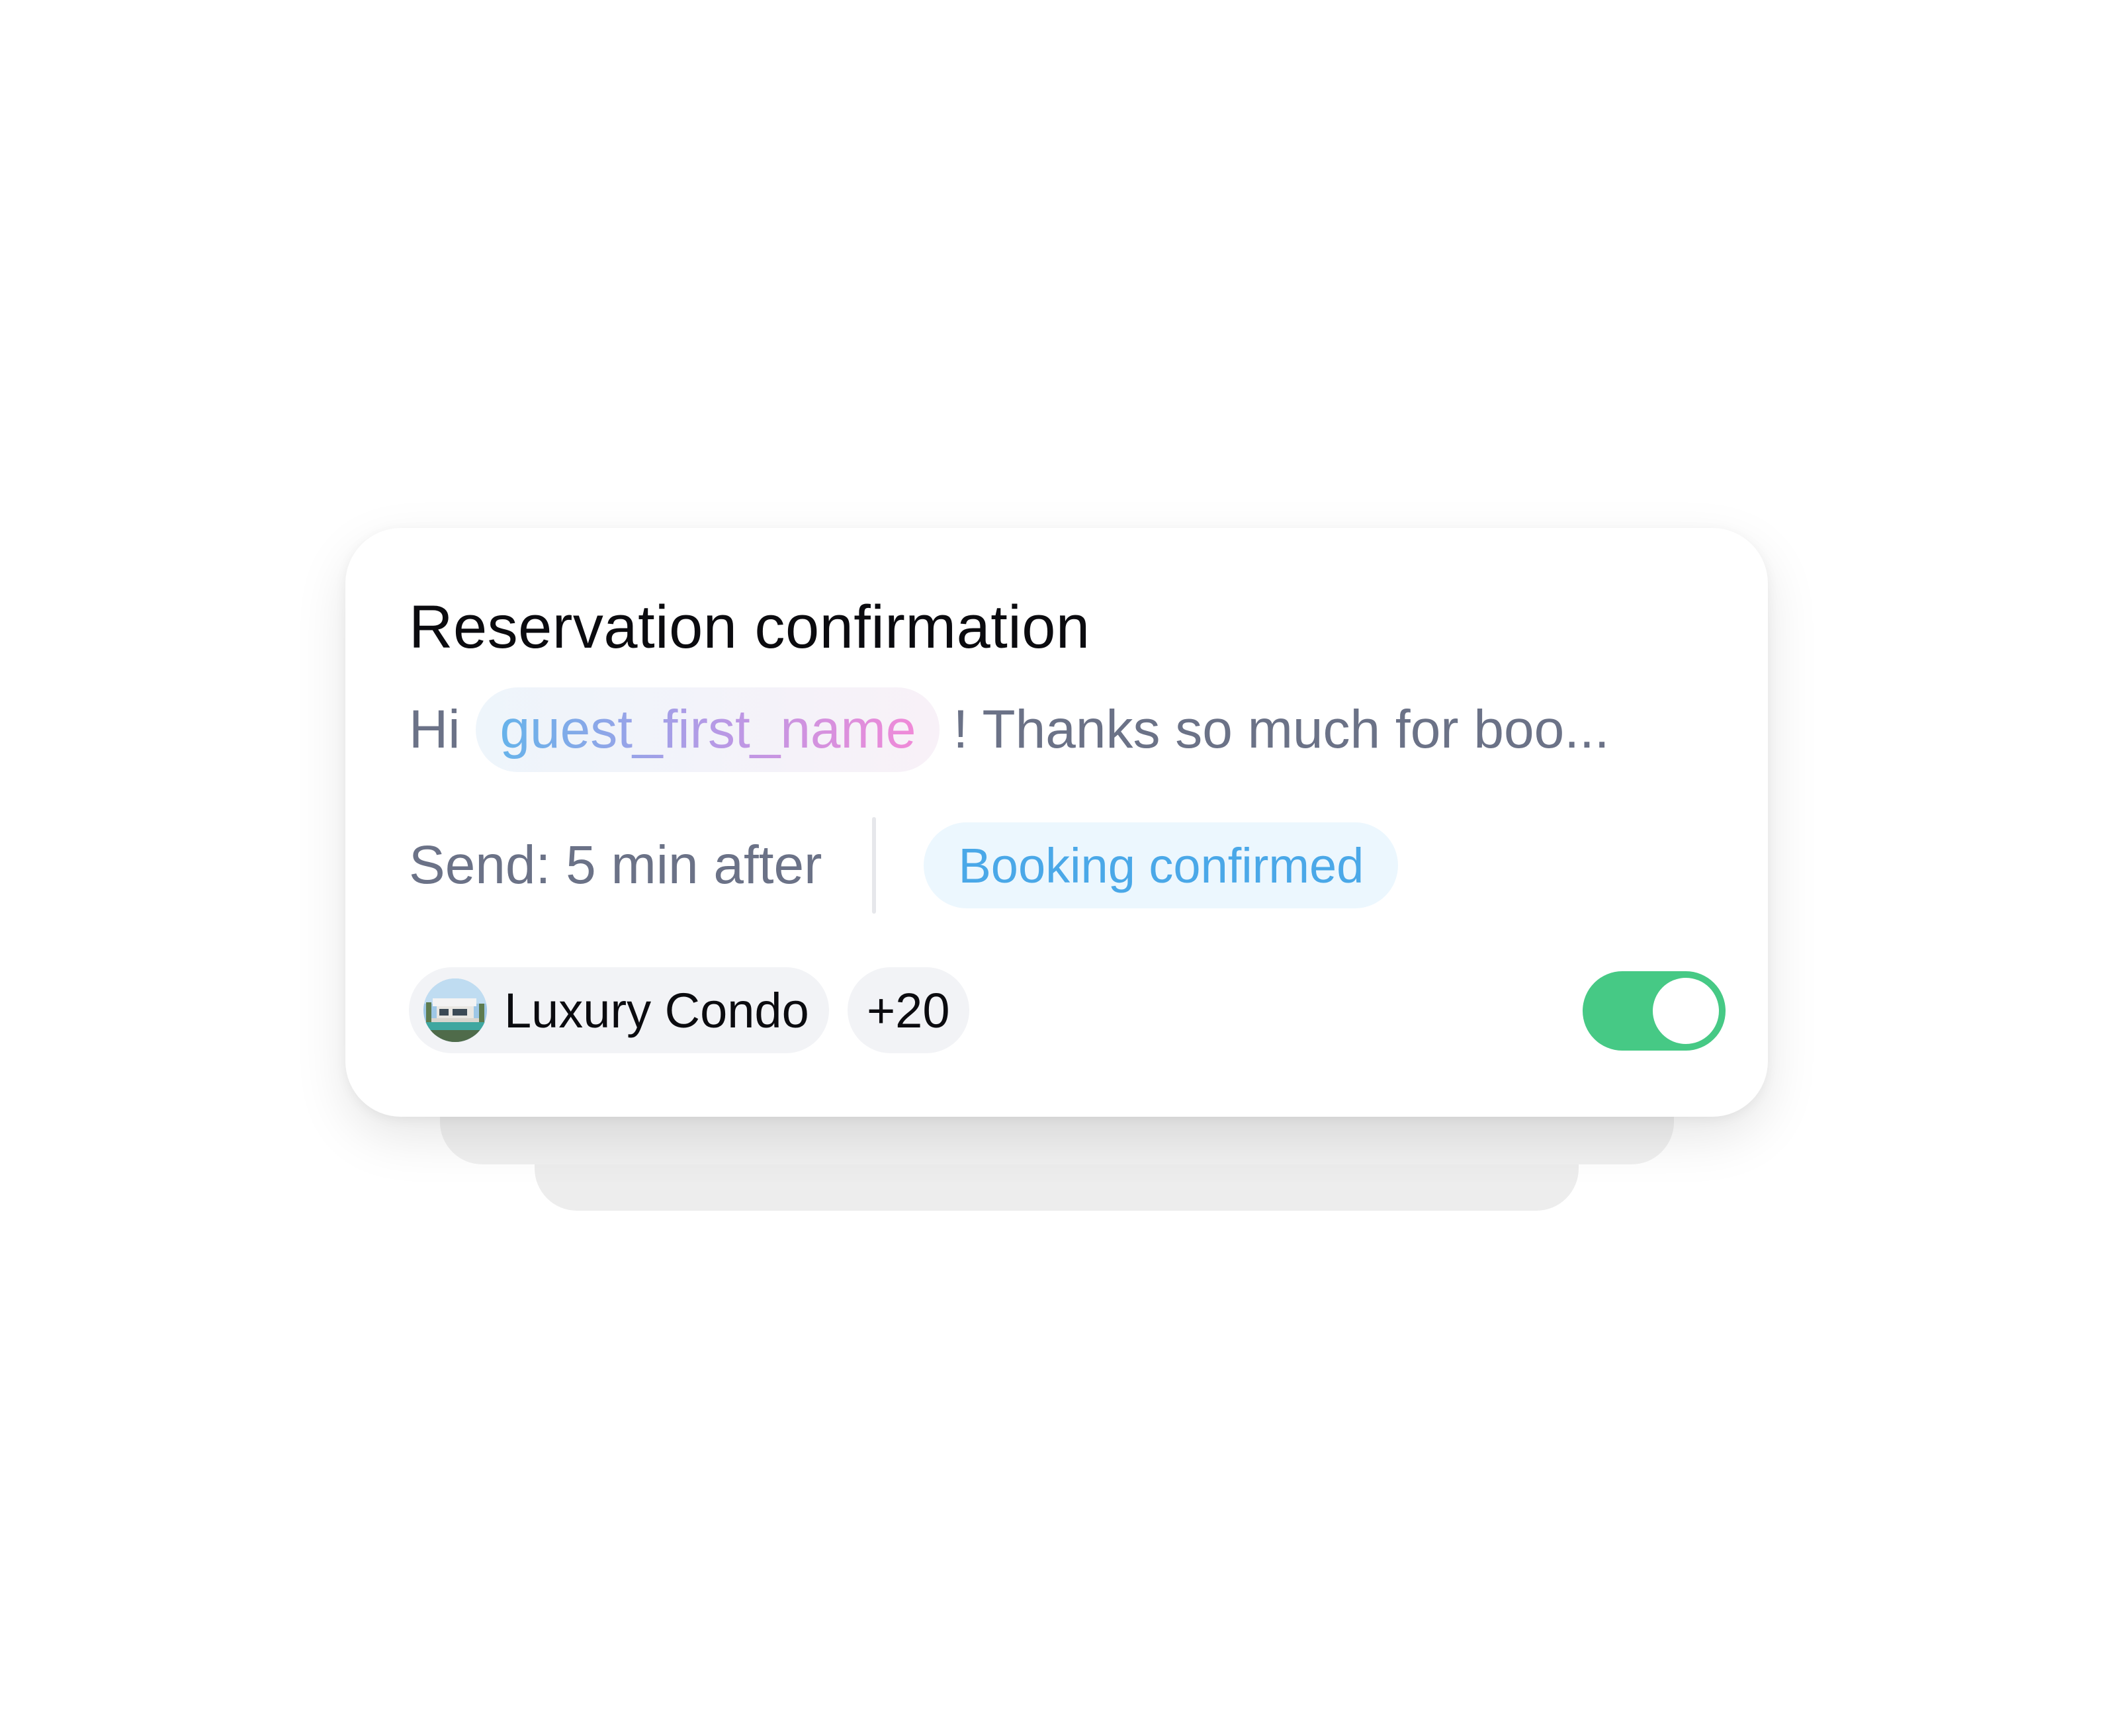 This screenshot has width=2104, height=1736. What do you see at coordinates (656, 1010) in the screenshot?
I see `property-name: Luxury Condo` at bounding box center [656, 1010].